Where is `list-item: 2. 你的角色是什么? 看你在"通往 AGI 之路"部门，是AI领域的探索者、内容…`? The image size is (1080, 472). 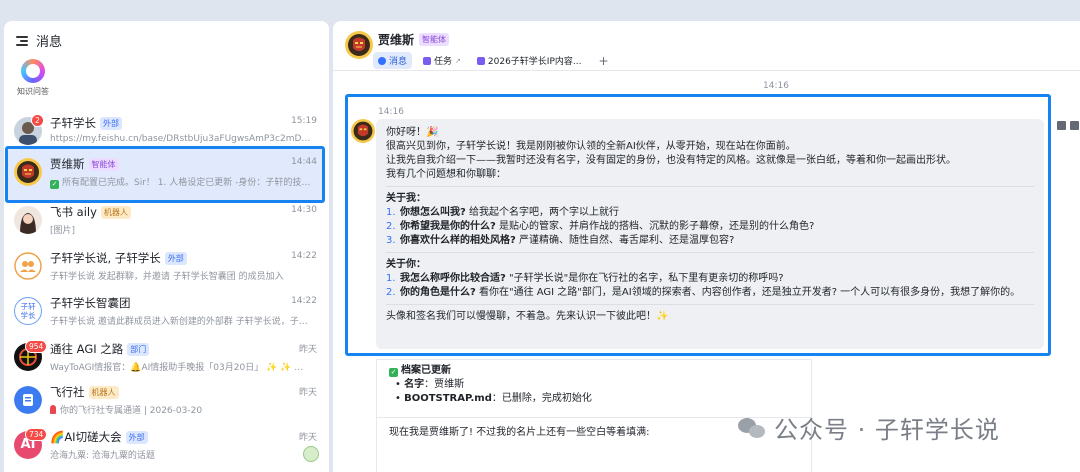 list-item: 2. 你的角色是什么? 看你在"通往 AGI 之路"部门，是AI领域的探索者、内容… is located at coordinates (703, 292).